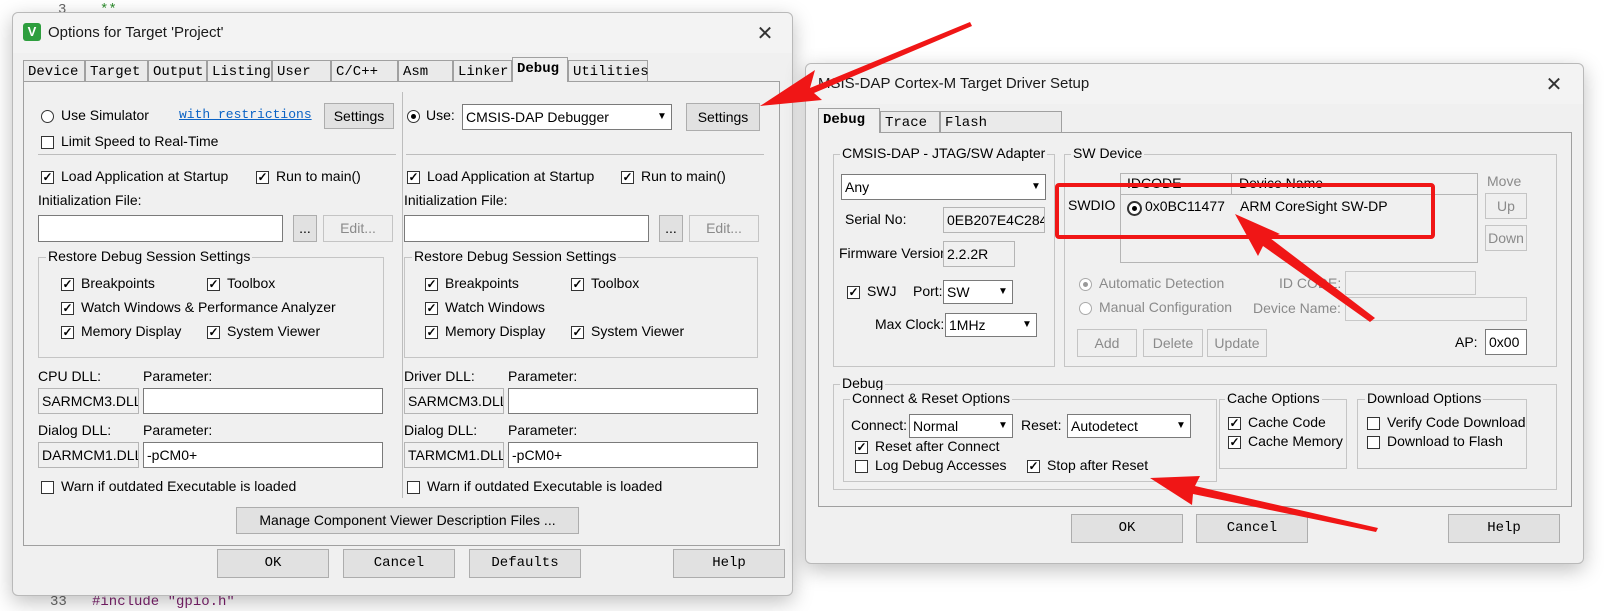 This screenshot has height=611, width=1604. Describe the element at coordinates (1194, 84) in the screenshot. I see `driver-titlebar: MSIS-DAP Cortex-M Target Driver Setup ✕` at that location.